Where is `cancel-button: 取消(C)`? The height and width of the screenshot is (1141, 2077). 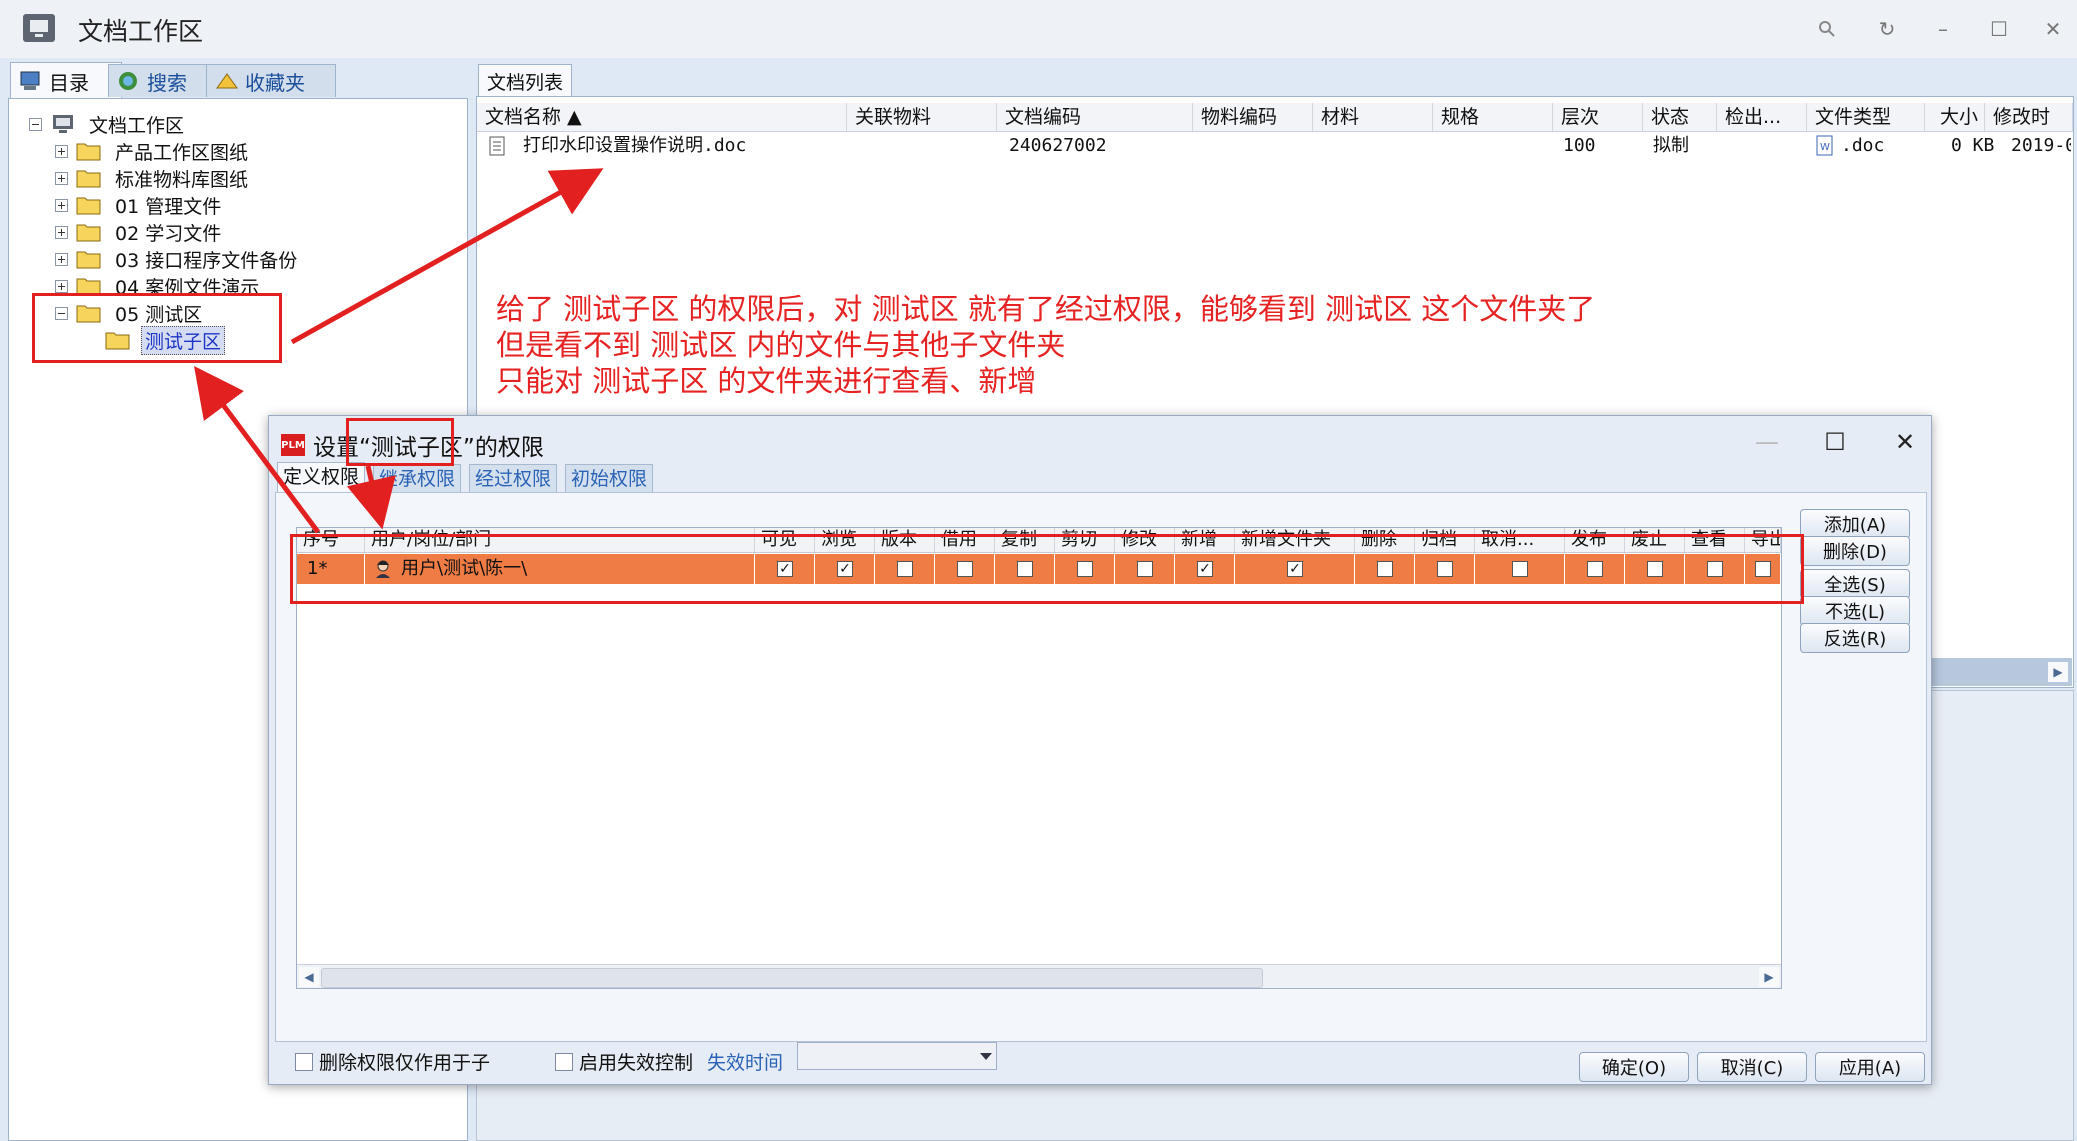
cancel-button: 取消(C) is located at coordinates (1752, 1067).